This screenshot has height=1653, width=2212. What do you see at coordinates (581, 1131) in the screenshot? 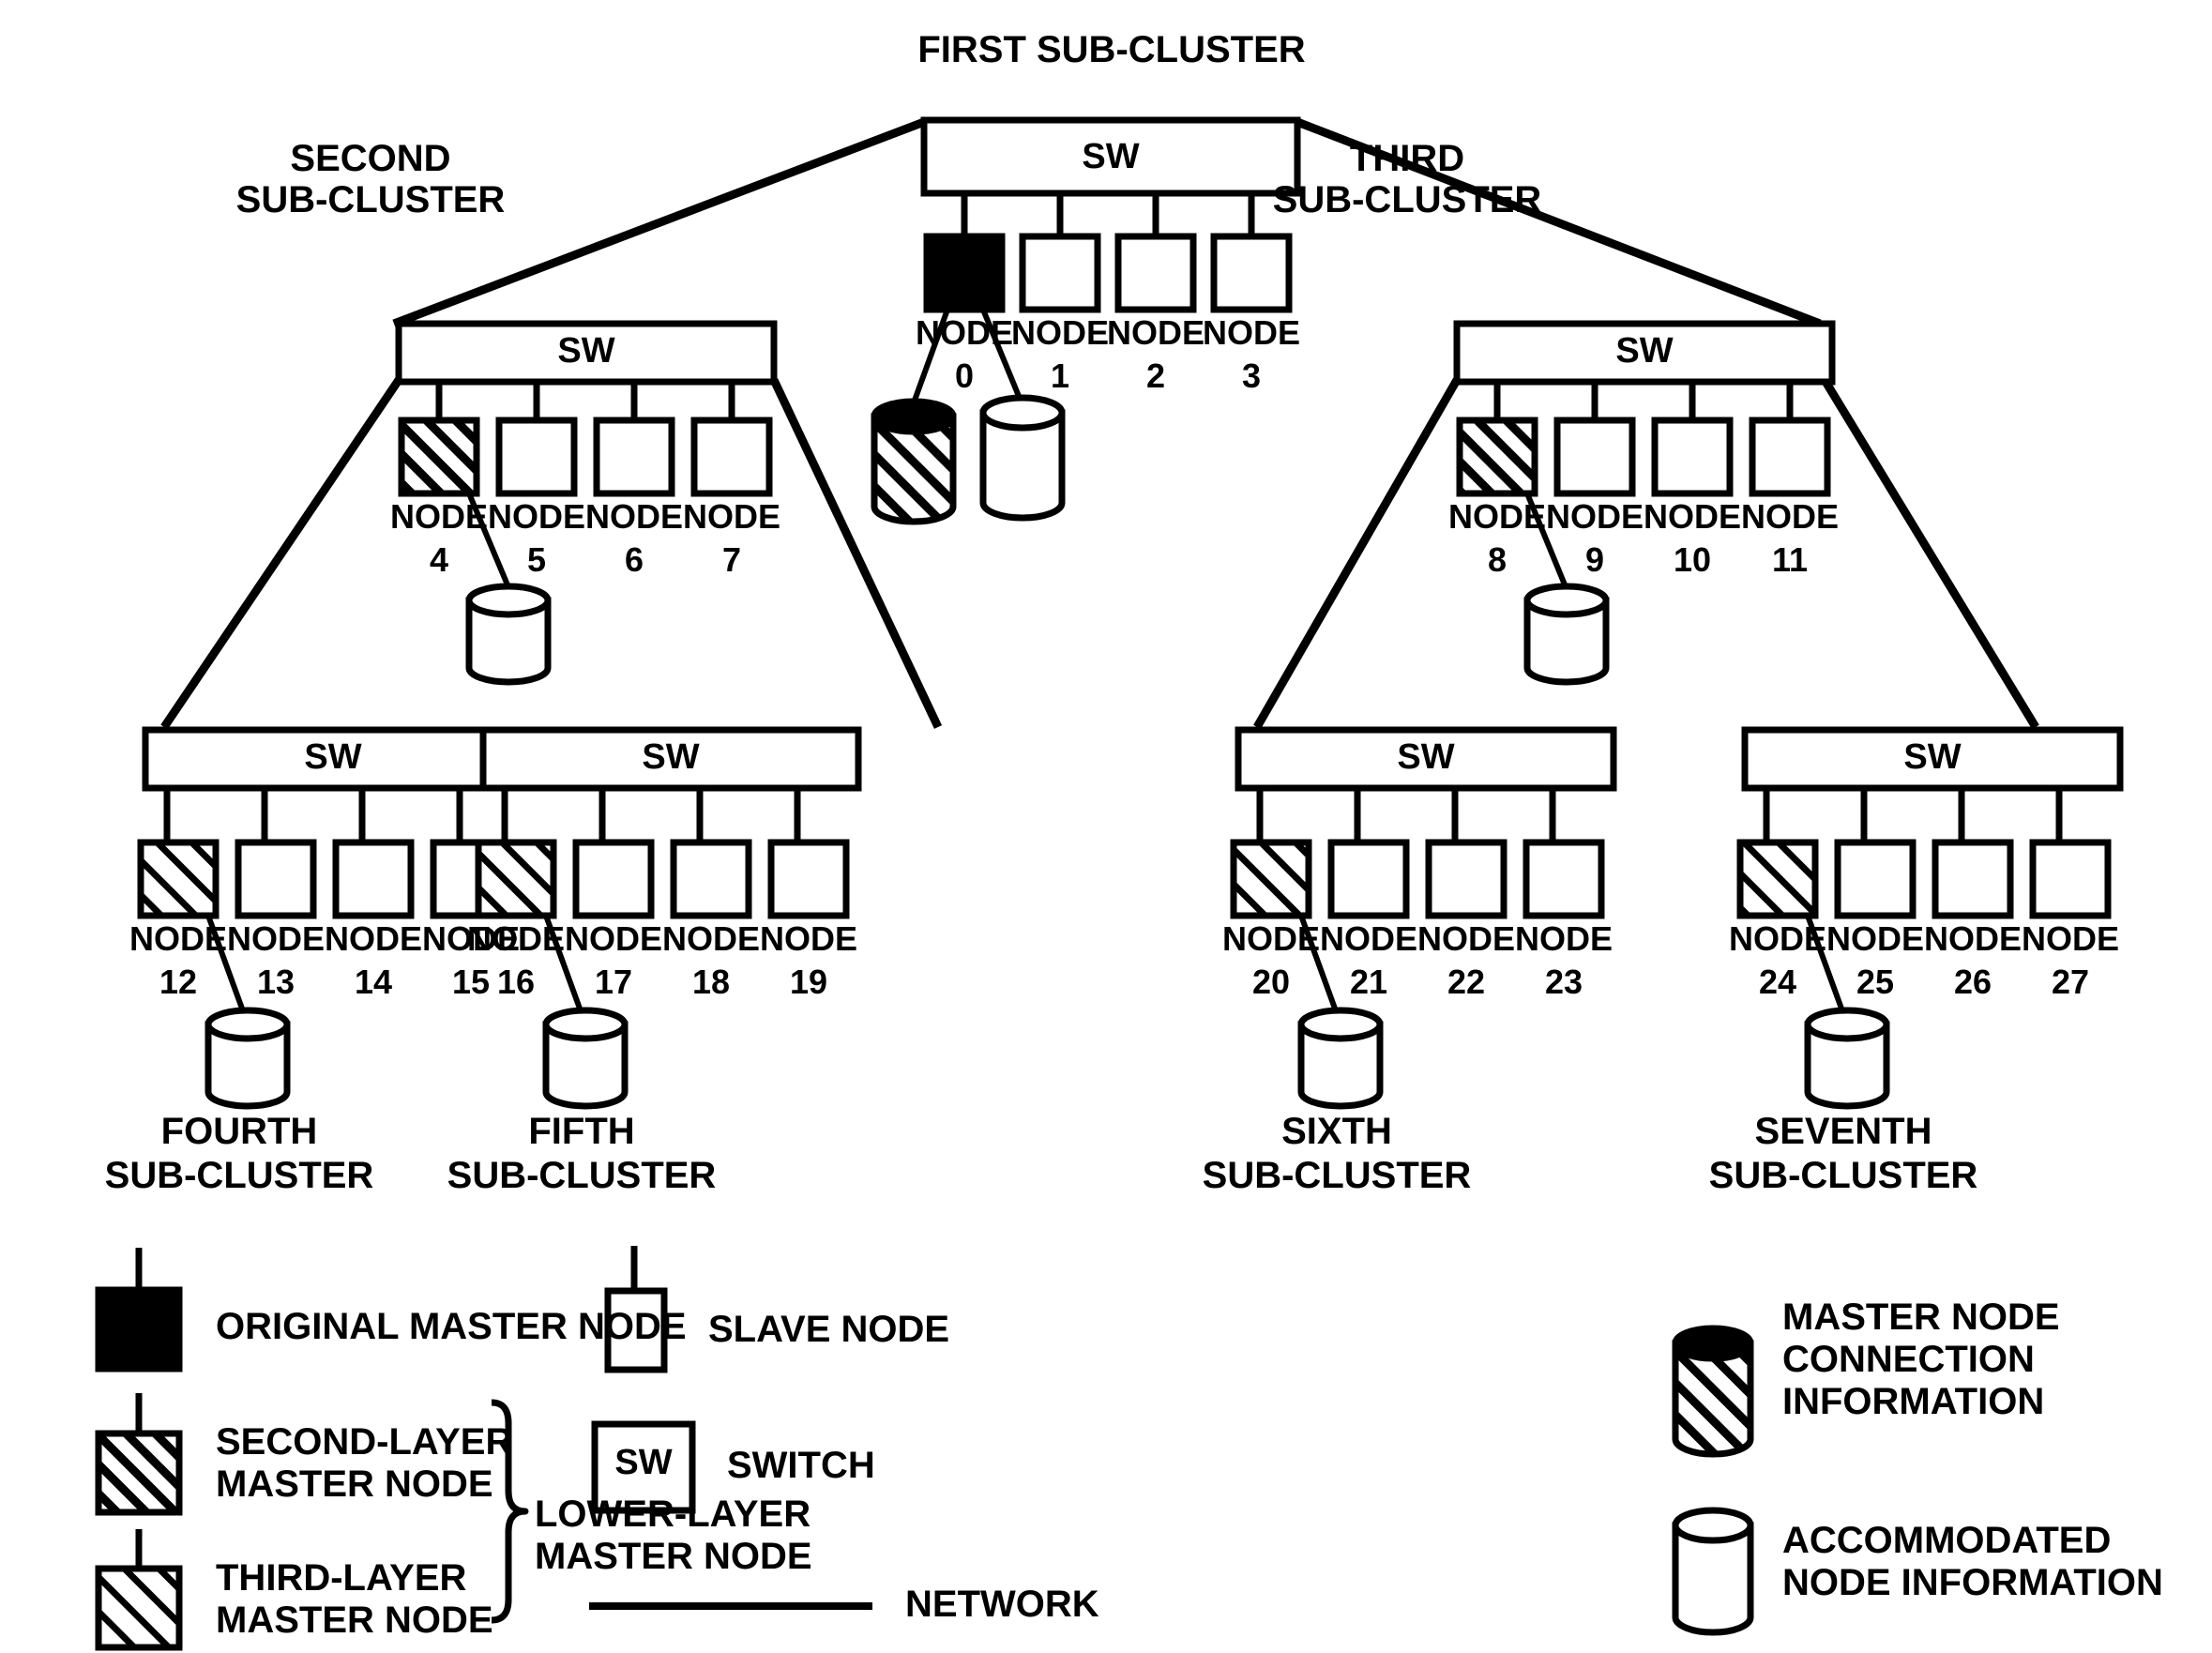
I see `cluster-title-fifth-line1: FIFTH` at bounding box center [581, 1131].